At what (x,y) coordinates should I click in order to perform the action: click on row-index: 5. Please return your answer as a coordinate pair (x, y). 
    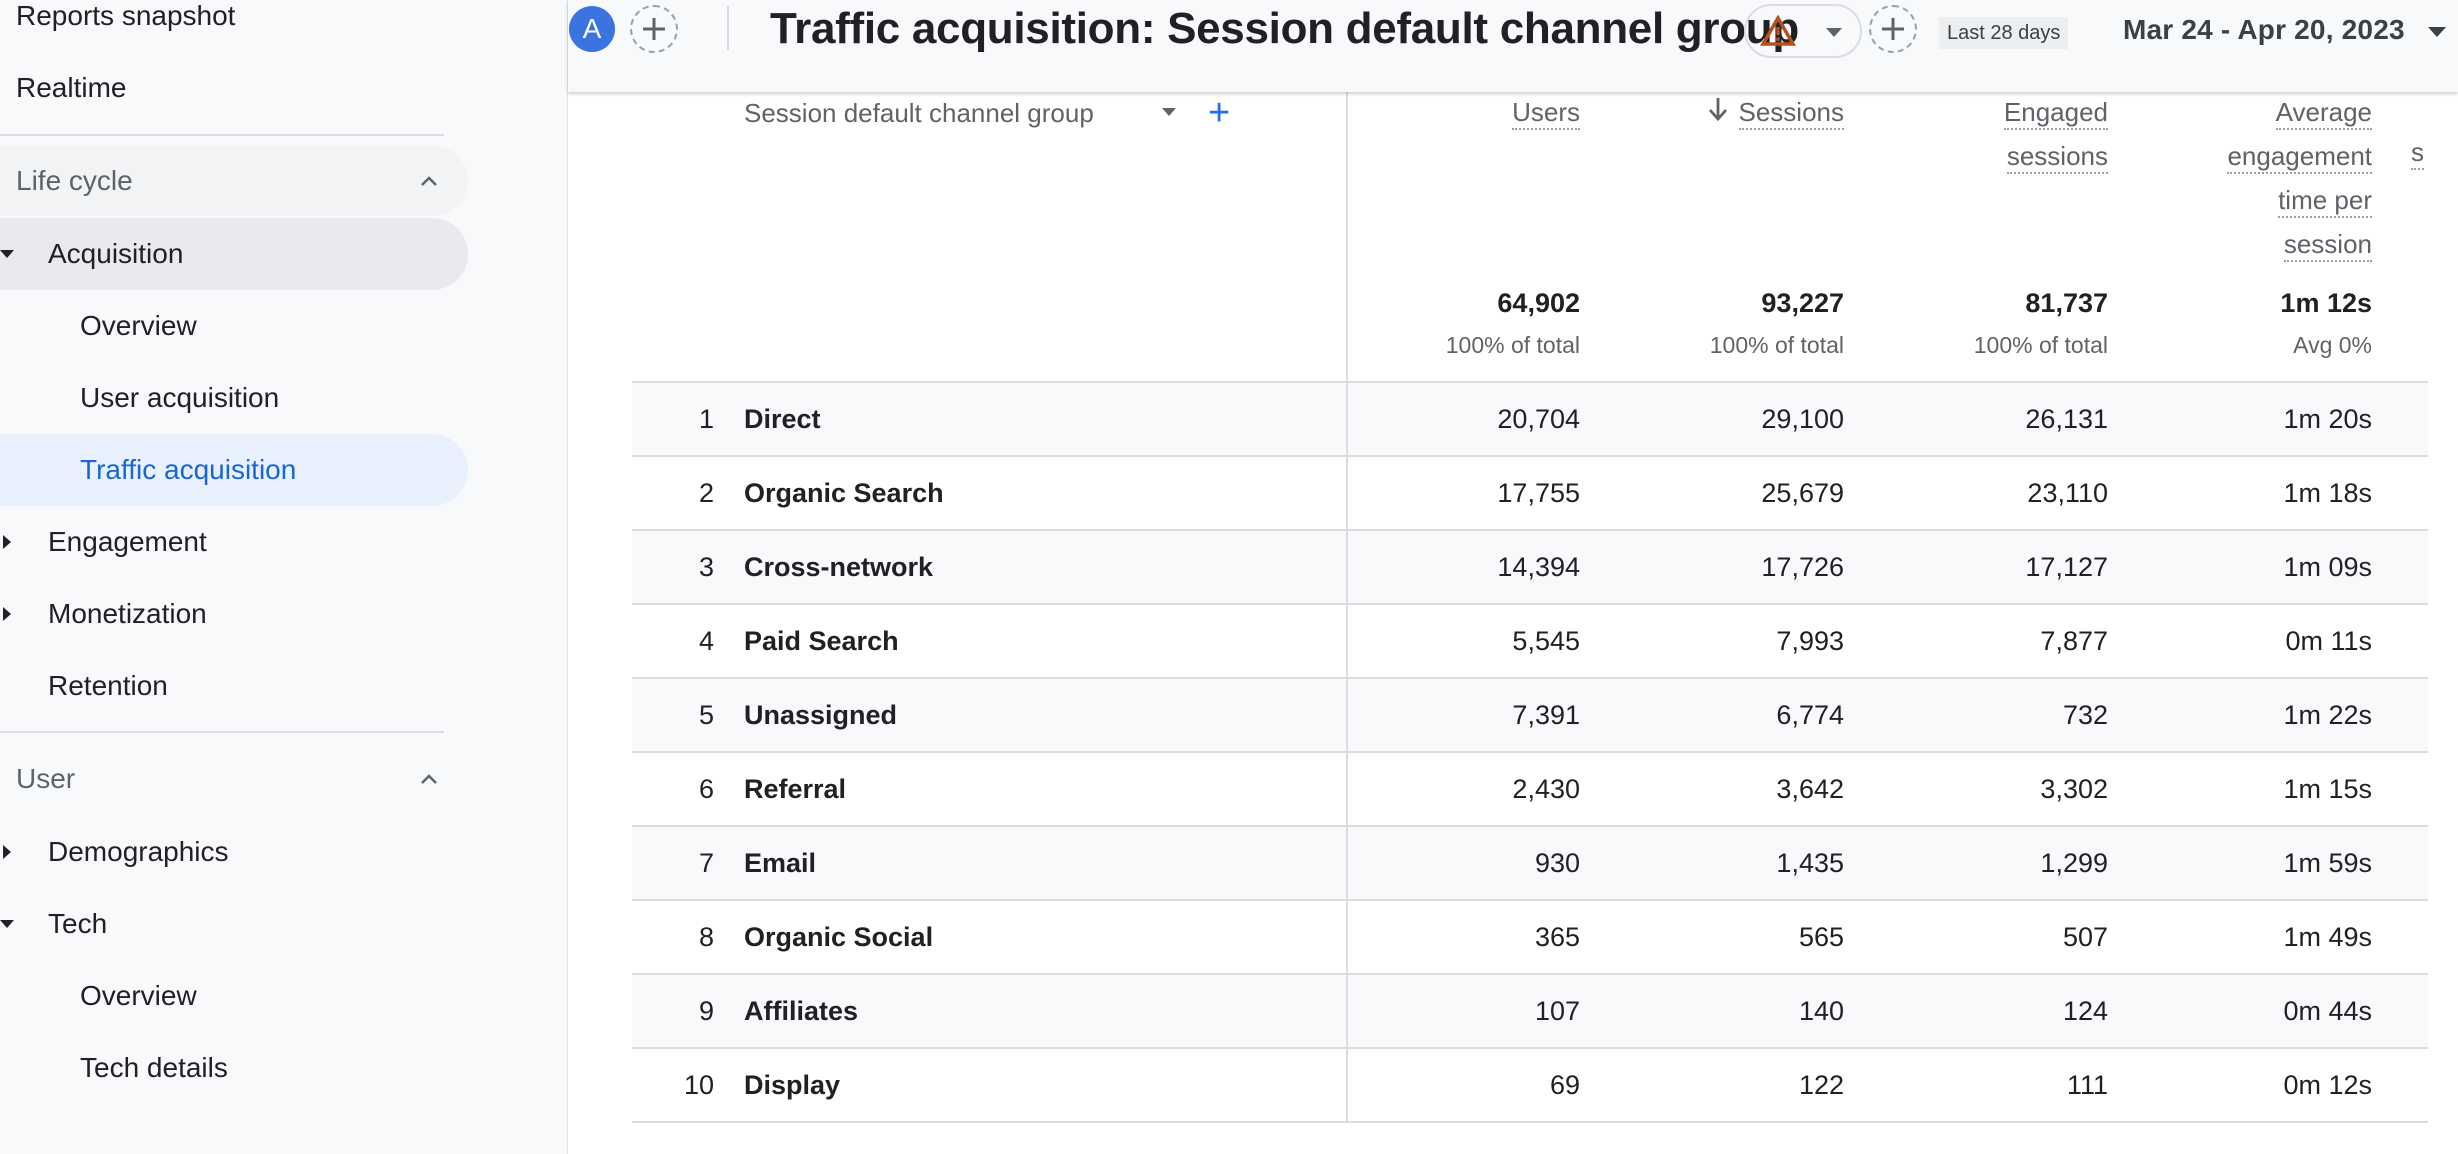
    Looking at the image, I should click on (706, 714).